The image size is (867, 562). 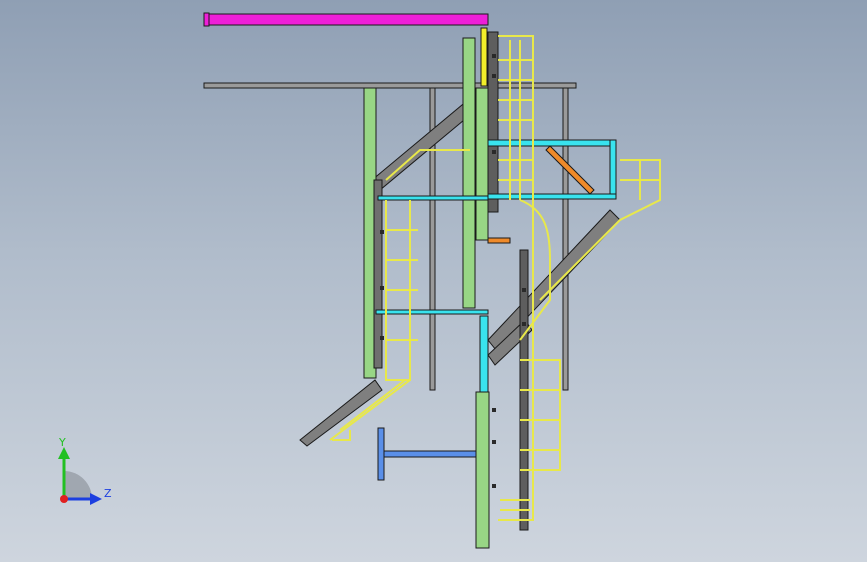 What do you see at coordinates (565, 239) in the screenshot?
I see `grey-post-right` at bounding box center [565, 239].